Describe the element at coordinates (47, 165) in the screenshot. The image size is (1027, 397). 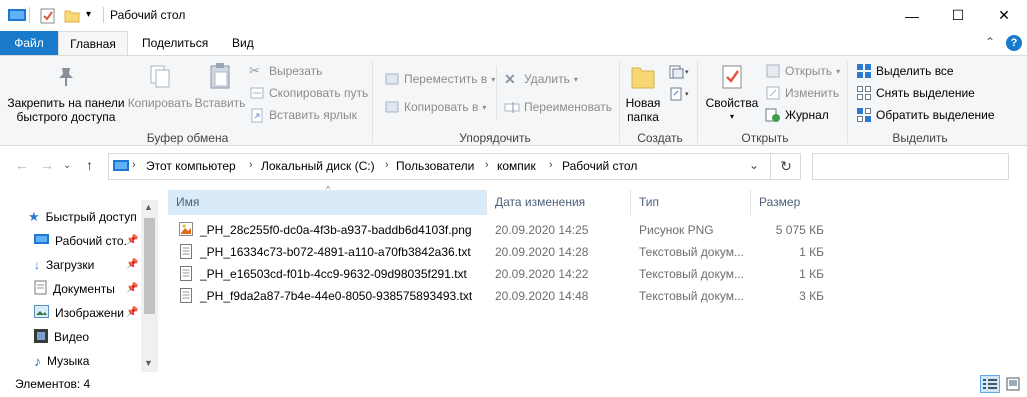
I see `forward-arrow-icon: →` at that location.